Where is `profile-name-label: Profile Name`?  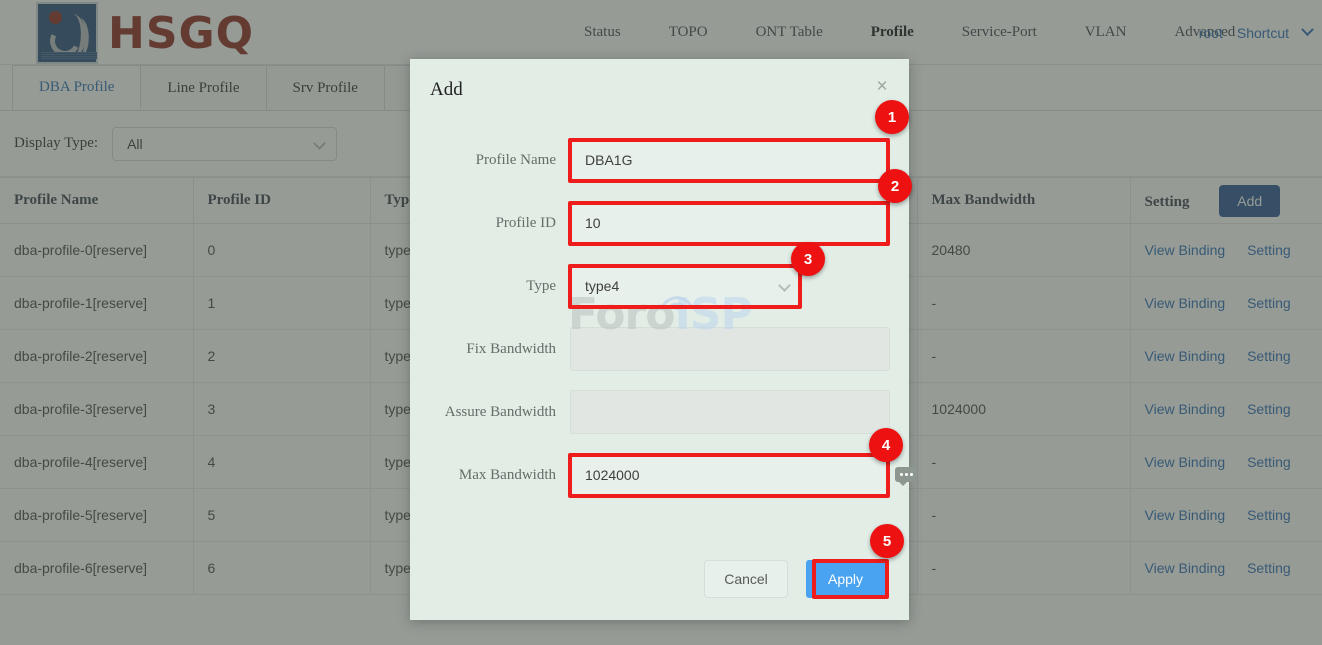 profile-name-label: Profile Name is located at coordinates (515, 159).